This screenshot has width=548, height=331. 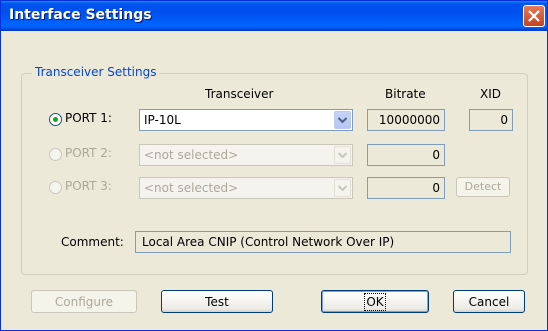 What do you see at coordinates (406, 155) in the screenshot?
I see `port-2-bitrate-field: 0` at bounding box center [406, 155].